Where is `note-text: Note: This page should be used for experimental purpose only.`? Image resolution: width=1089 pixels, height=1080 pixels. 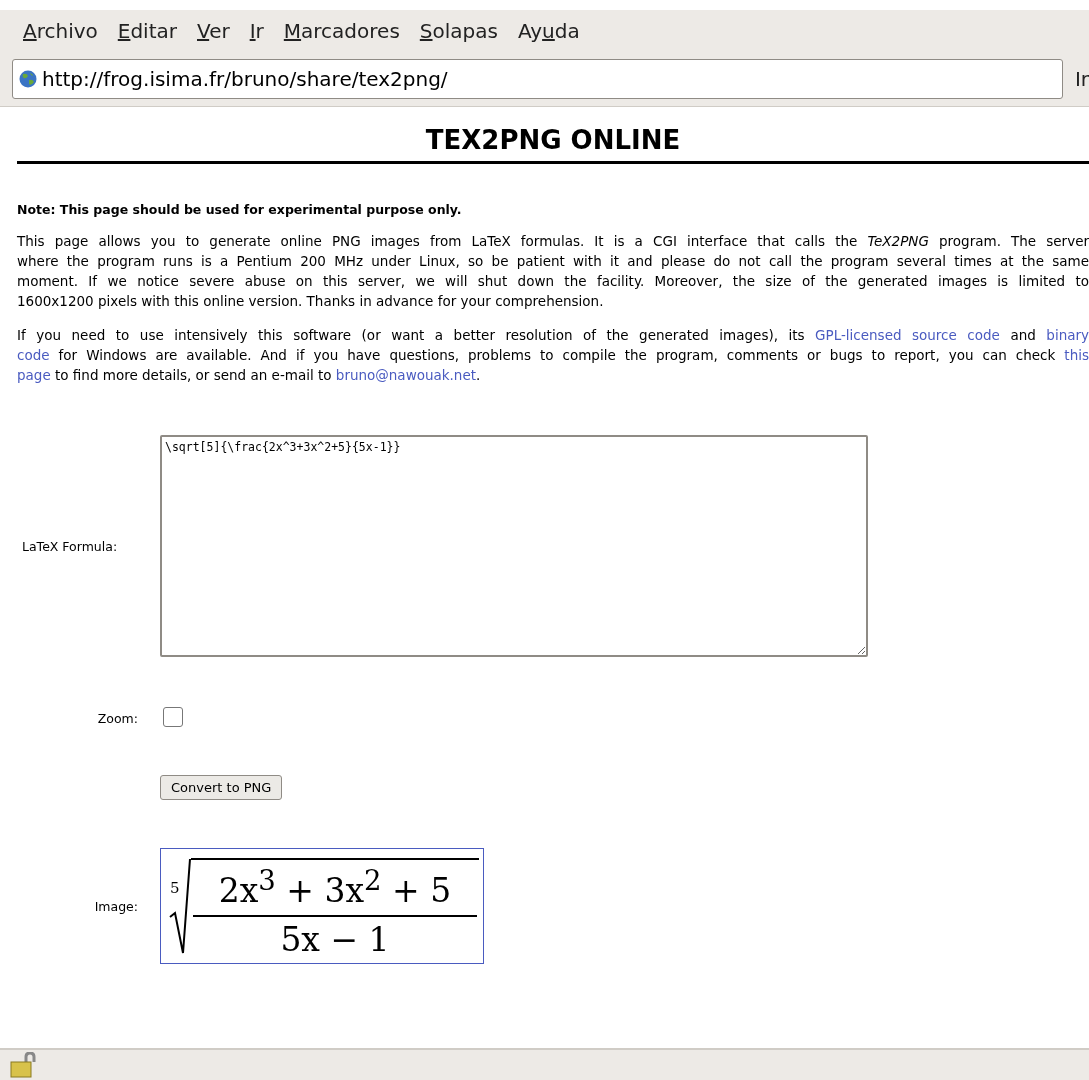
note-text: Note: This page should be used for experimental purpose only. is located at coordinates (240, 209).